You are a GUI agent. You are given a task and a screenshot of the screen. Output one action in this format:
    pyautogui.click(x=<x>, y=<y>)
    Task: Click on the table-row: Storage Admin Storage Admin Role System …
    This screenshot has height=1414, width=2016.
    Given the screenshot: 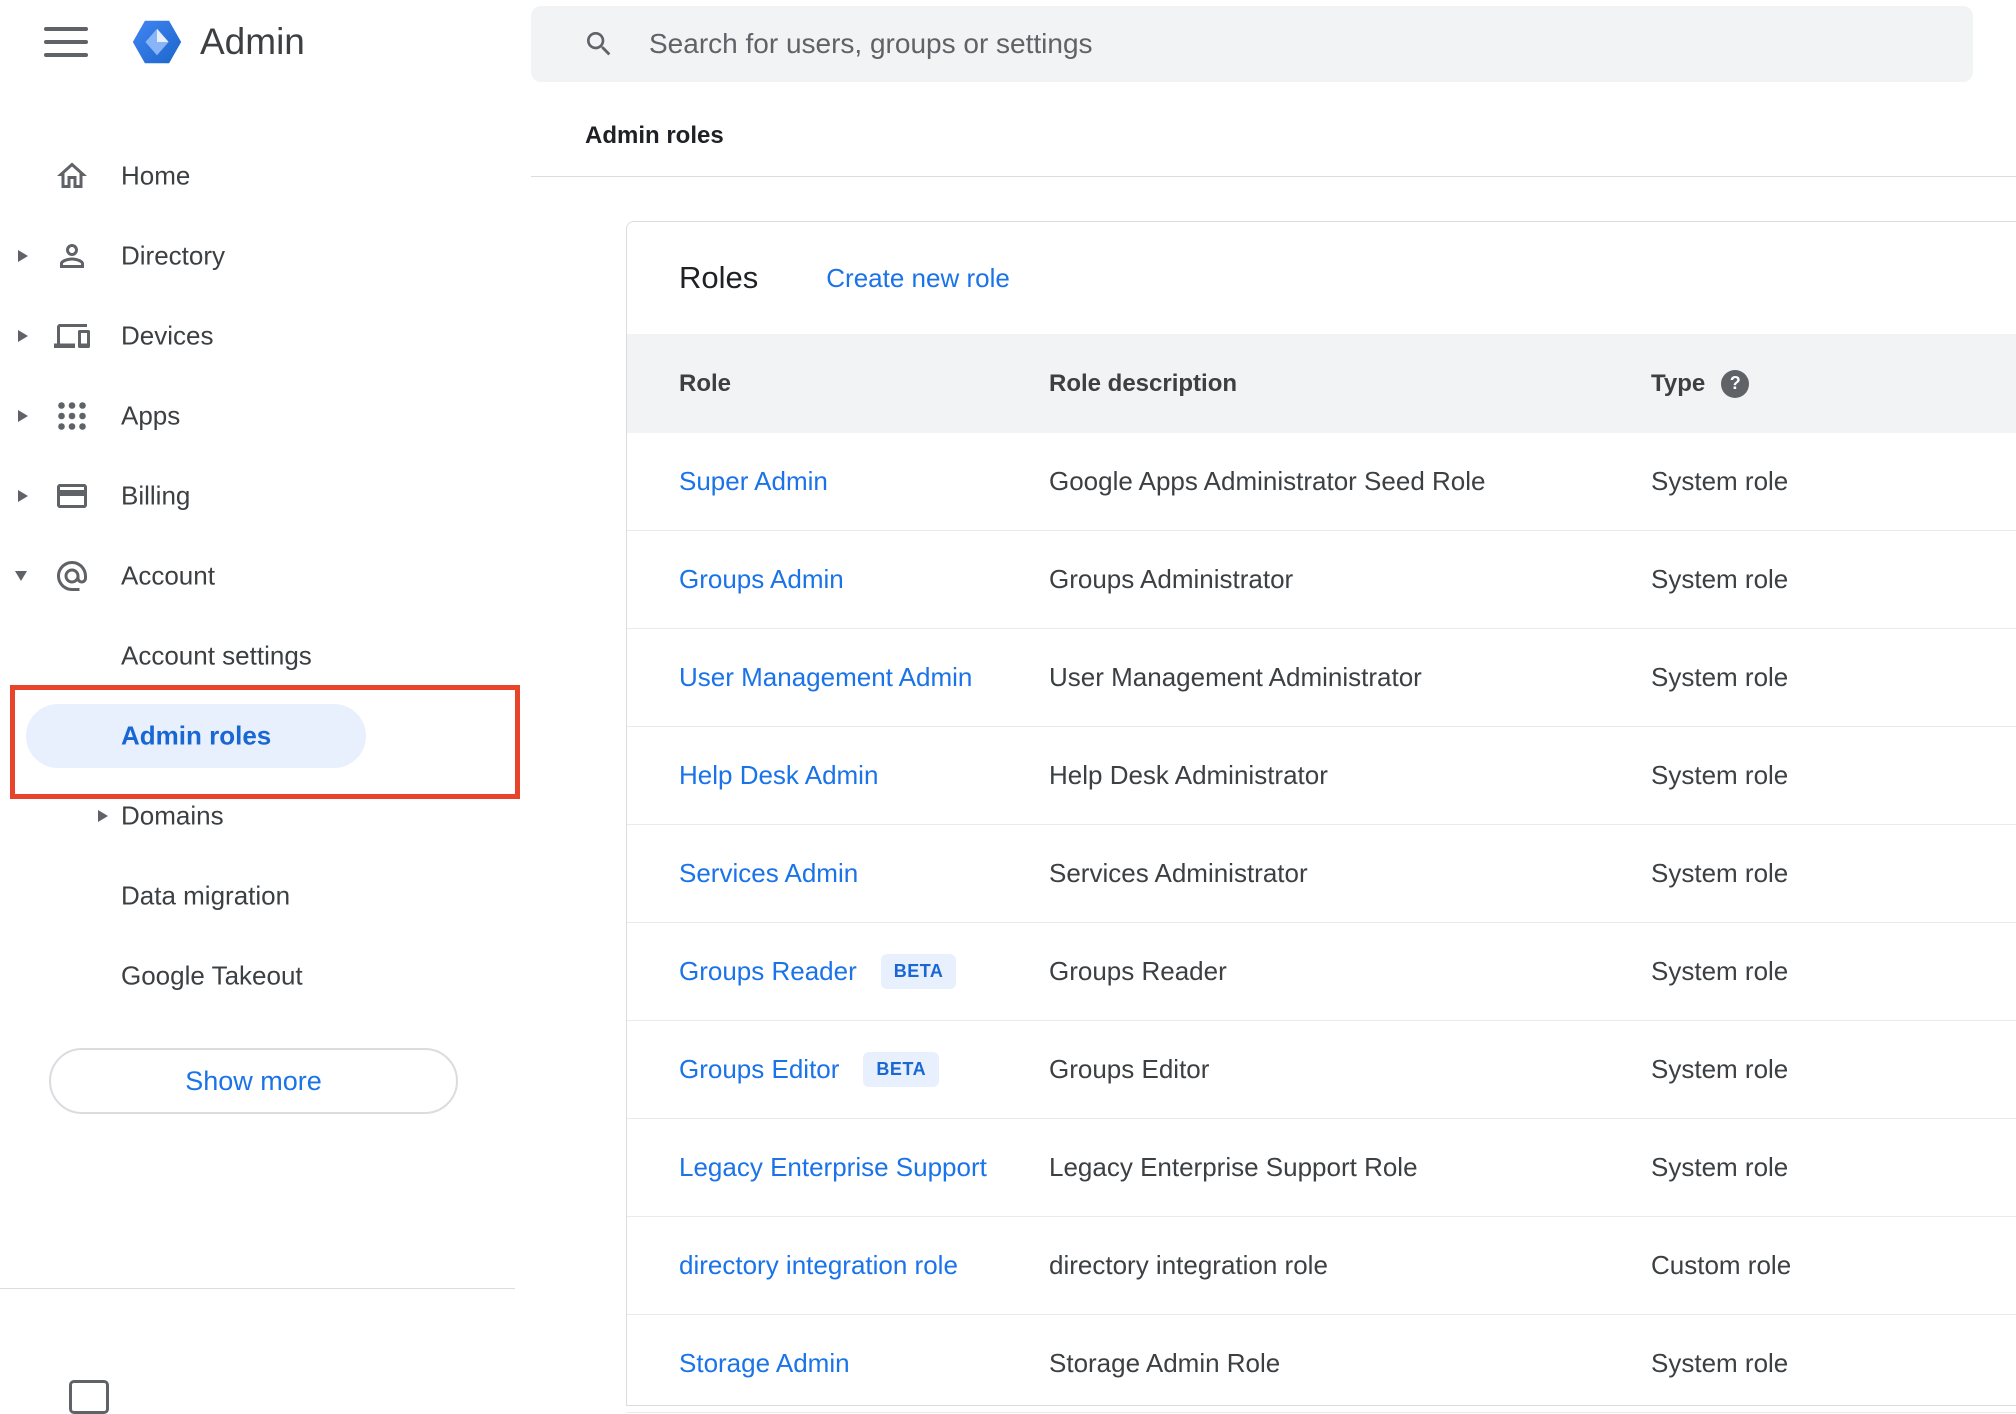 What is the action you would take?
    pyautogui.click(x=1321, y=1364)
    